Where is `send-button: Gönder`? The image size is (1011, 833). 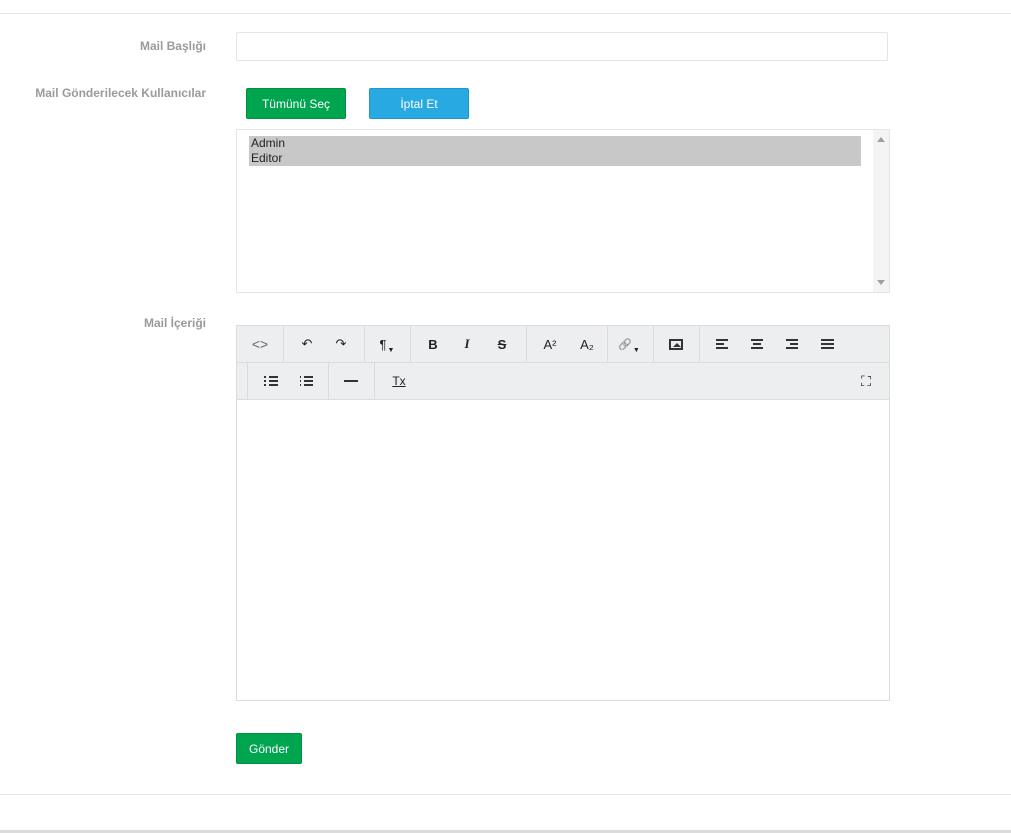 send-button: Gönder is located at coordinates (269, 748).